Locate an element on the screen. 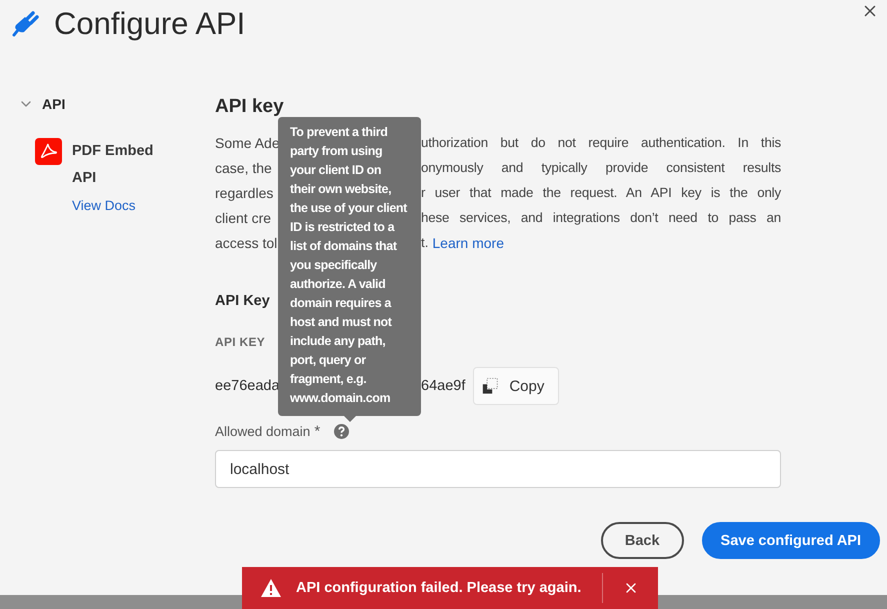  description-text: uthorization but do not require authentication. In this is located at coordinates (601, 142).